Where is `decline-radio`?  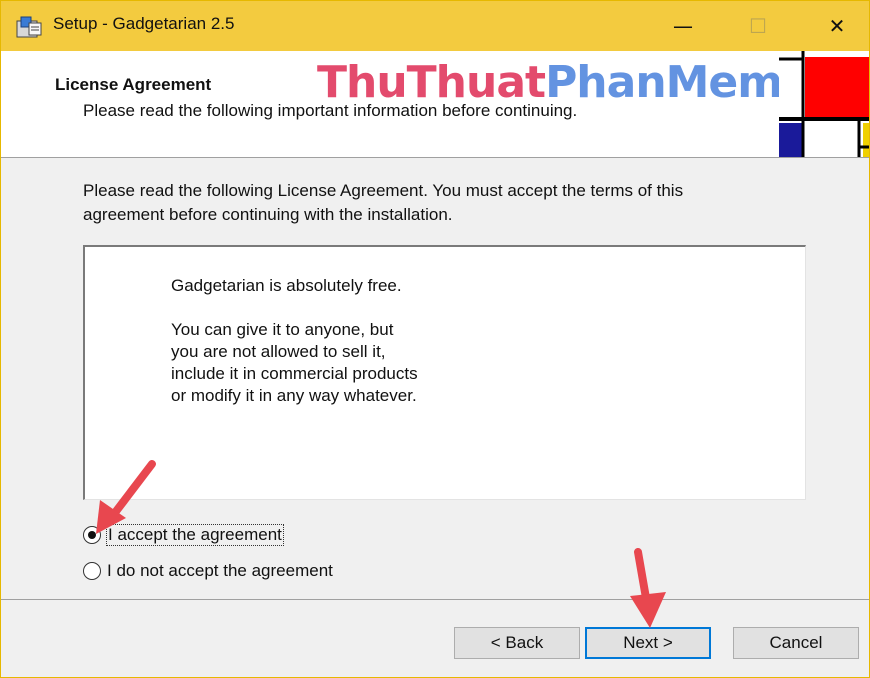 decline-radio is located at coordinates (92, 571).